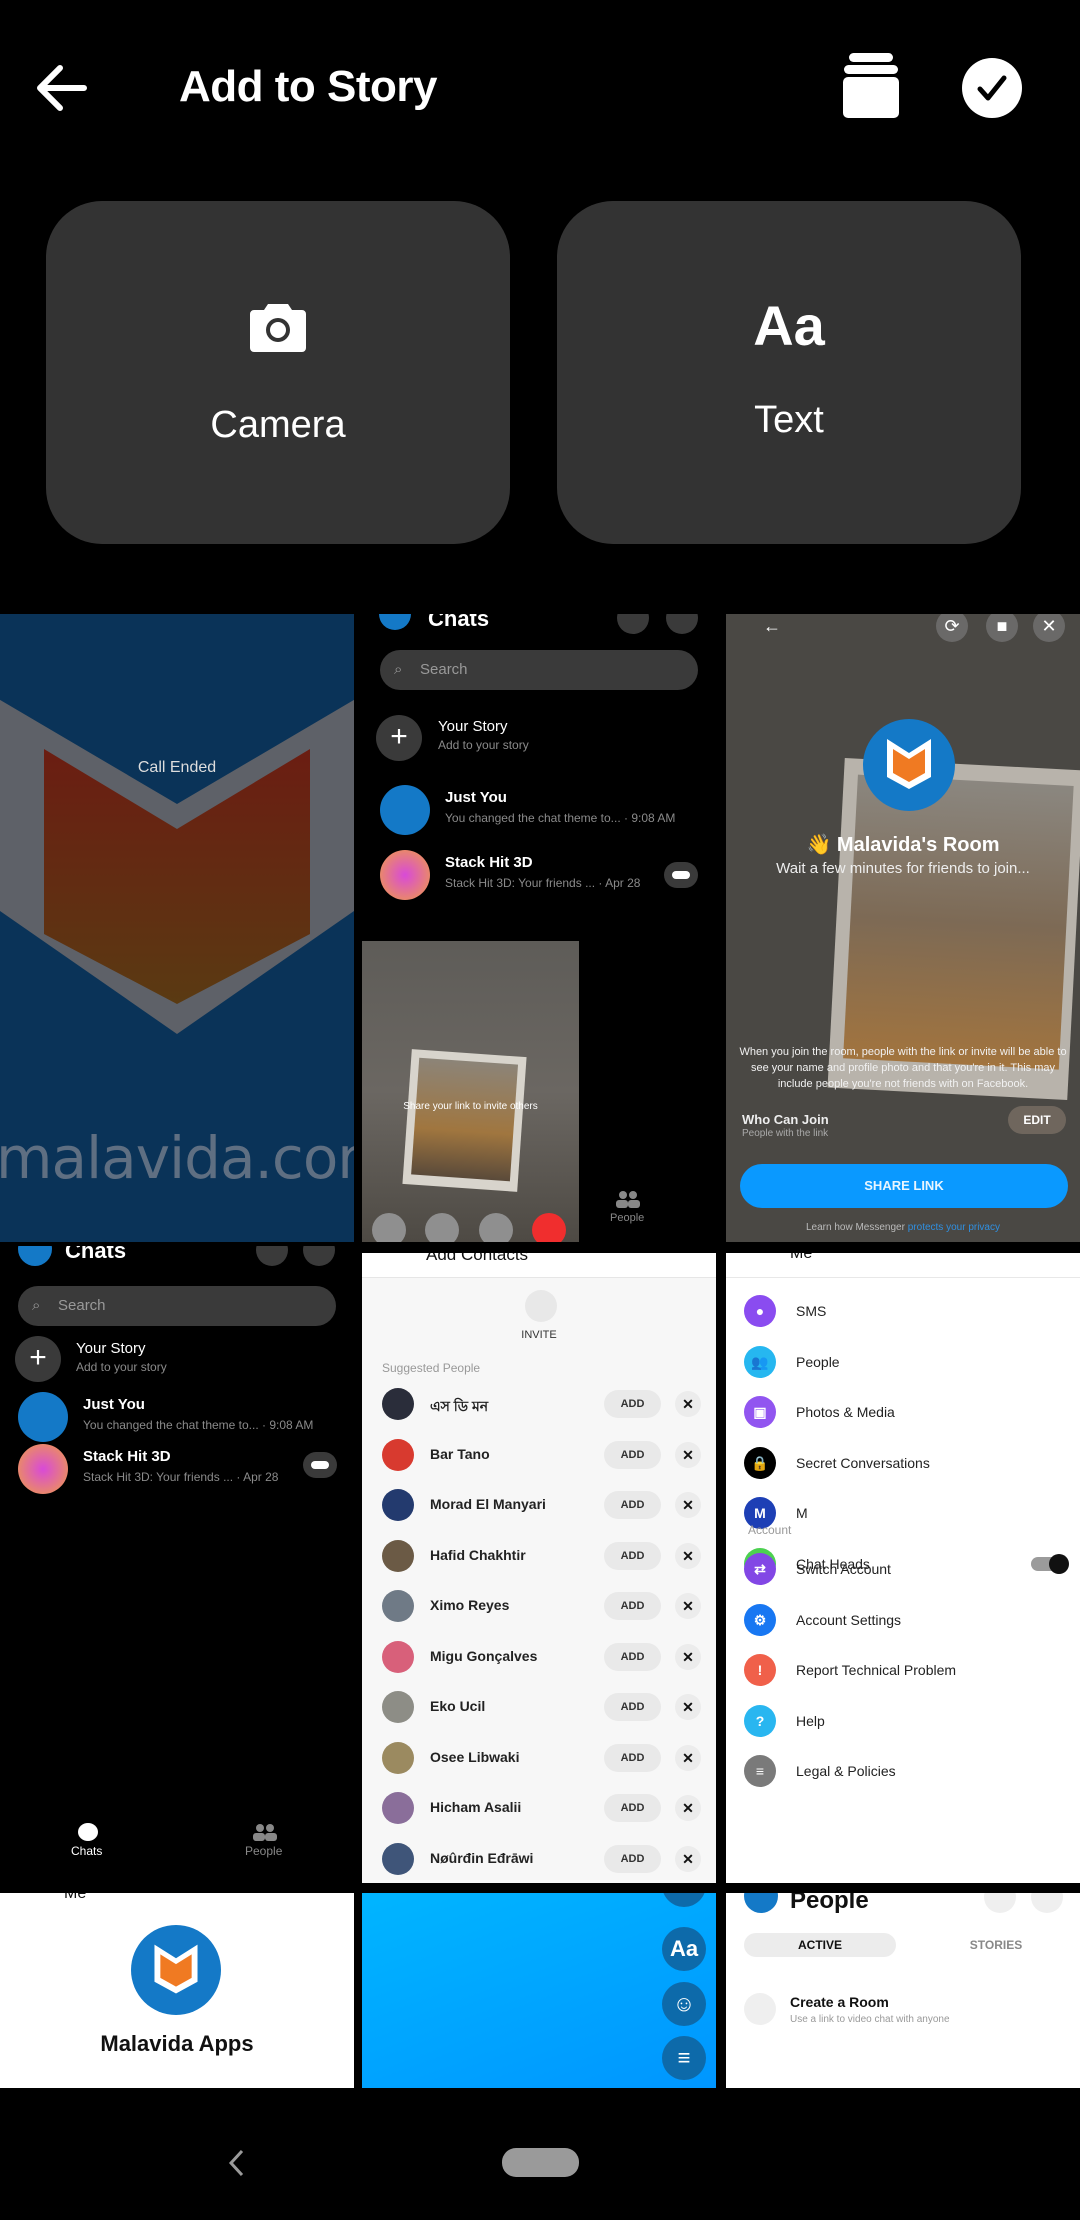 This screenshot has width=1080, height=2220. I want to click on menu-item-label: Legal & Policies, so click(846, 1771).